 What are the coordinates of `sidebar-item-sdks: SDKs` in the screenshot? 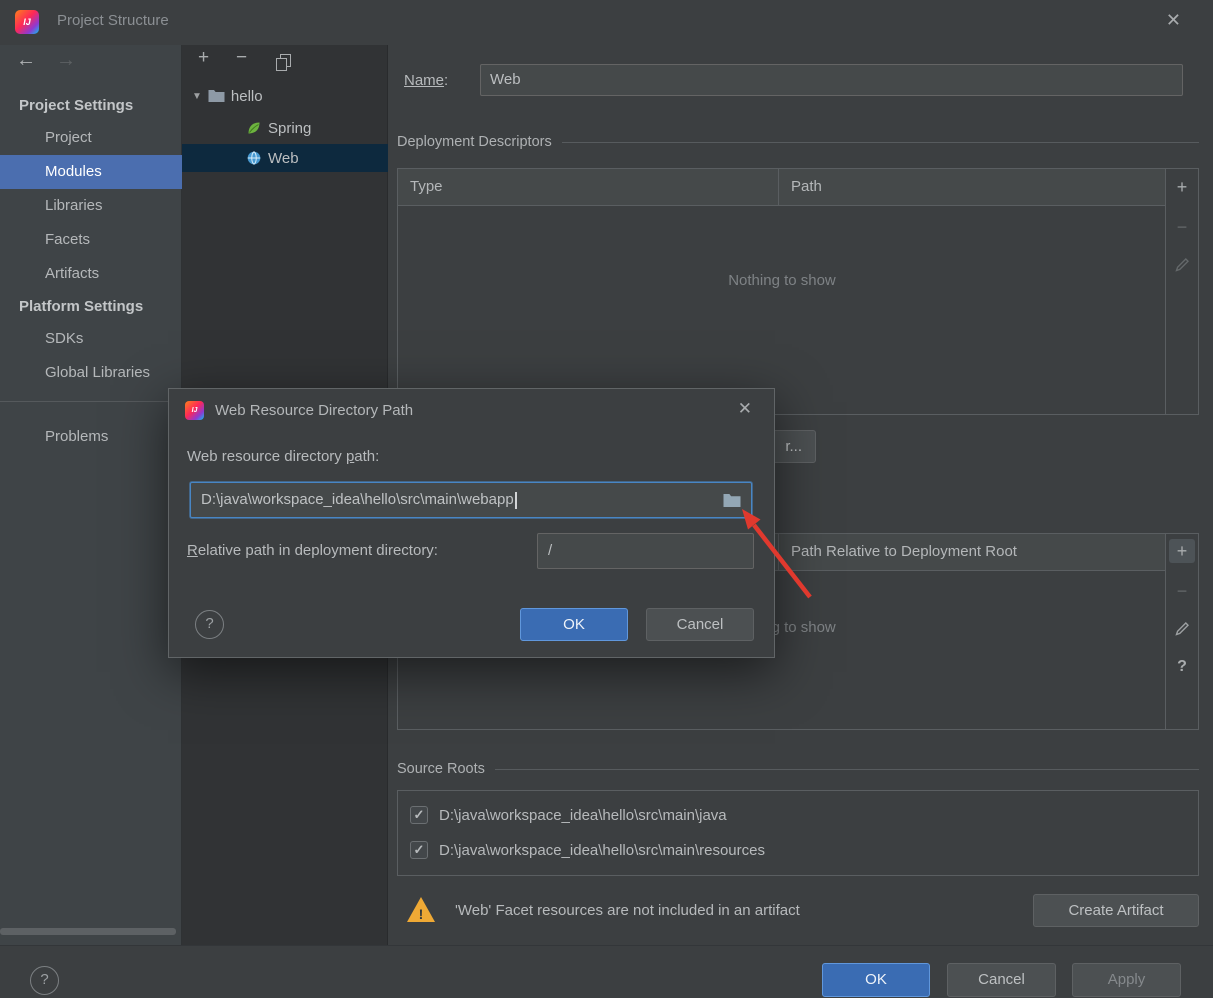 It's located at (91, 339).